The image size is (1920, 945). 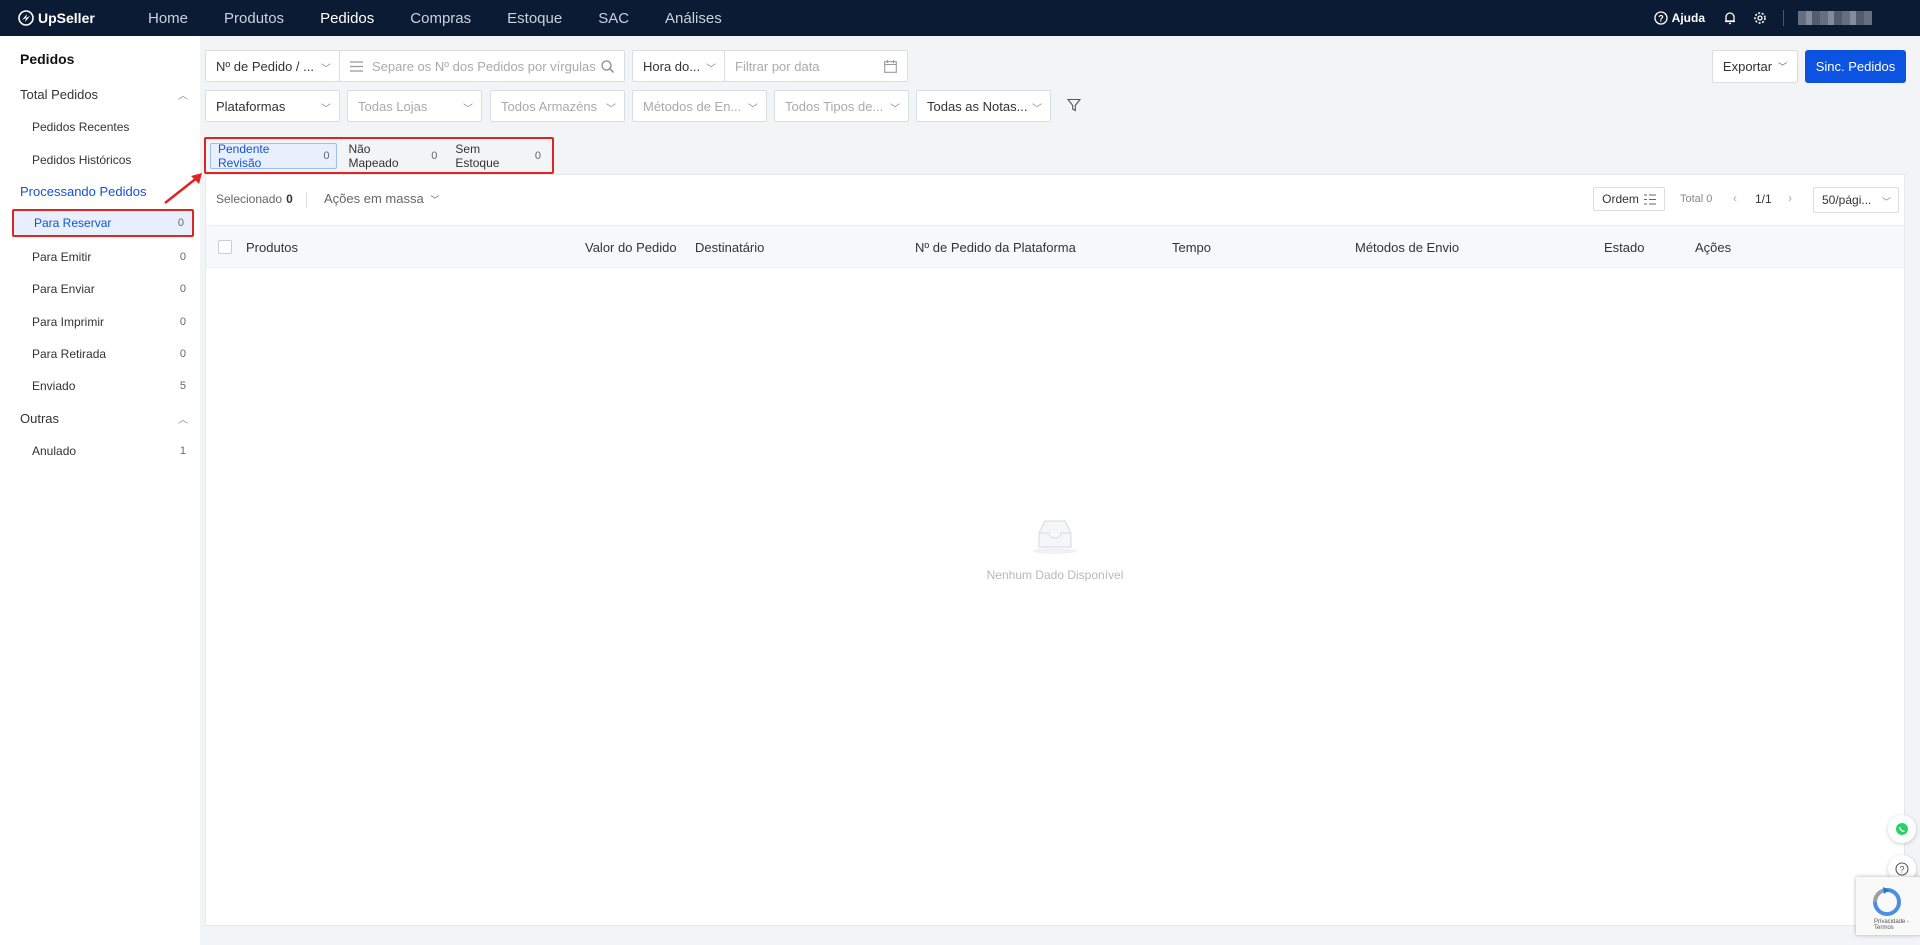 What do you see at coordinates (1629, 199) in the screenshot?
I see `sort-order-button: Ordem` at bounding box center [1629, 199].